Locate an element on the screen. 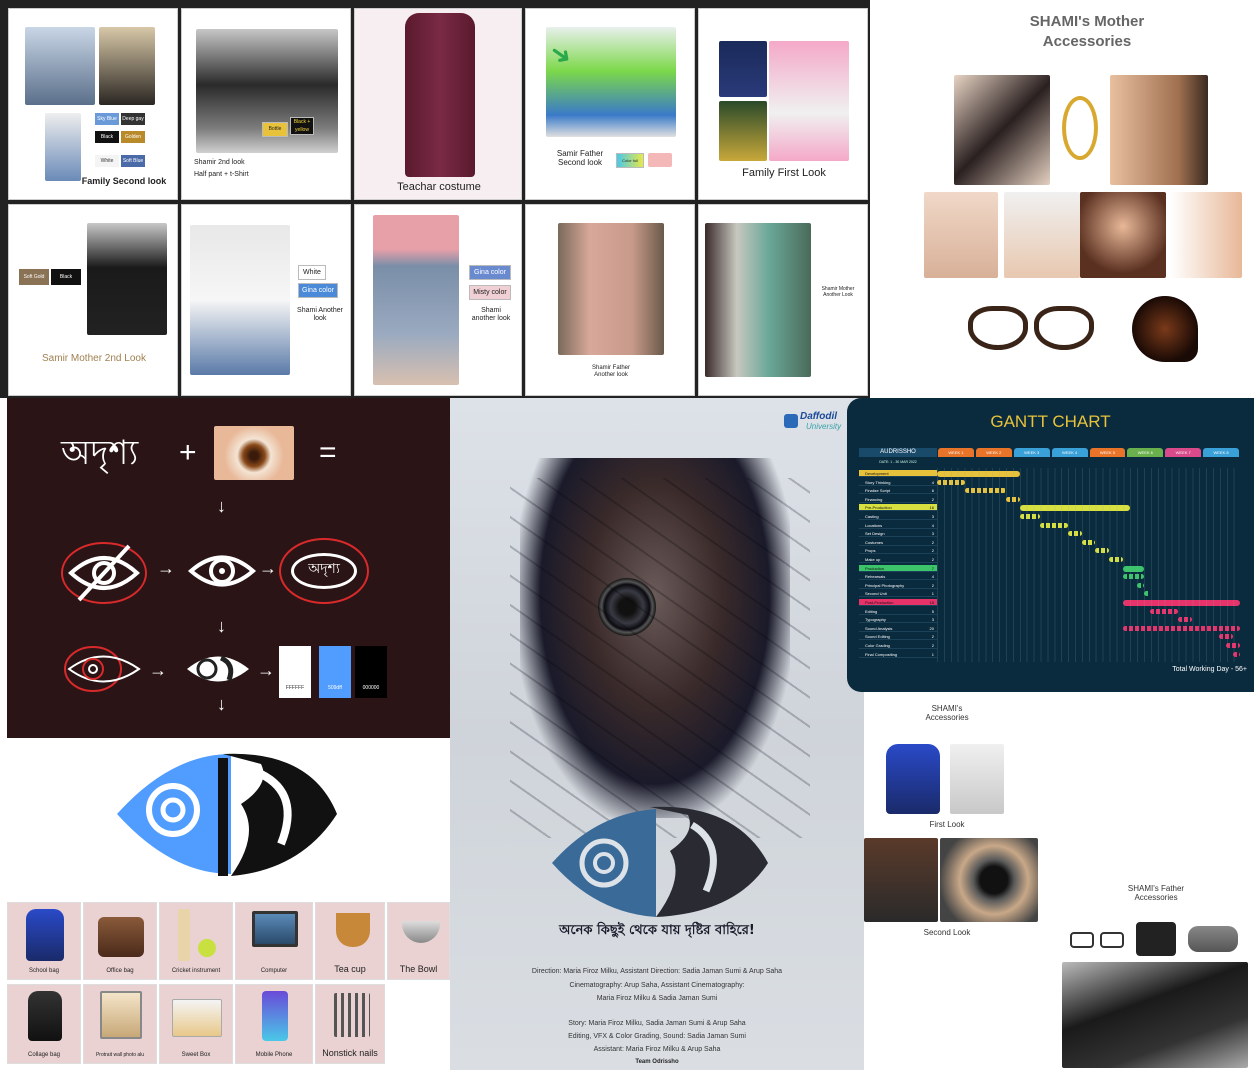 This screenshot has width=1254, height=1070. mother-accessories-title: SHAMI's Mother Accessories is located at coordinates (1087, 31).